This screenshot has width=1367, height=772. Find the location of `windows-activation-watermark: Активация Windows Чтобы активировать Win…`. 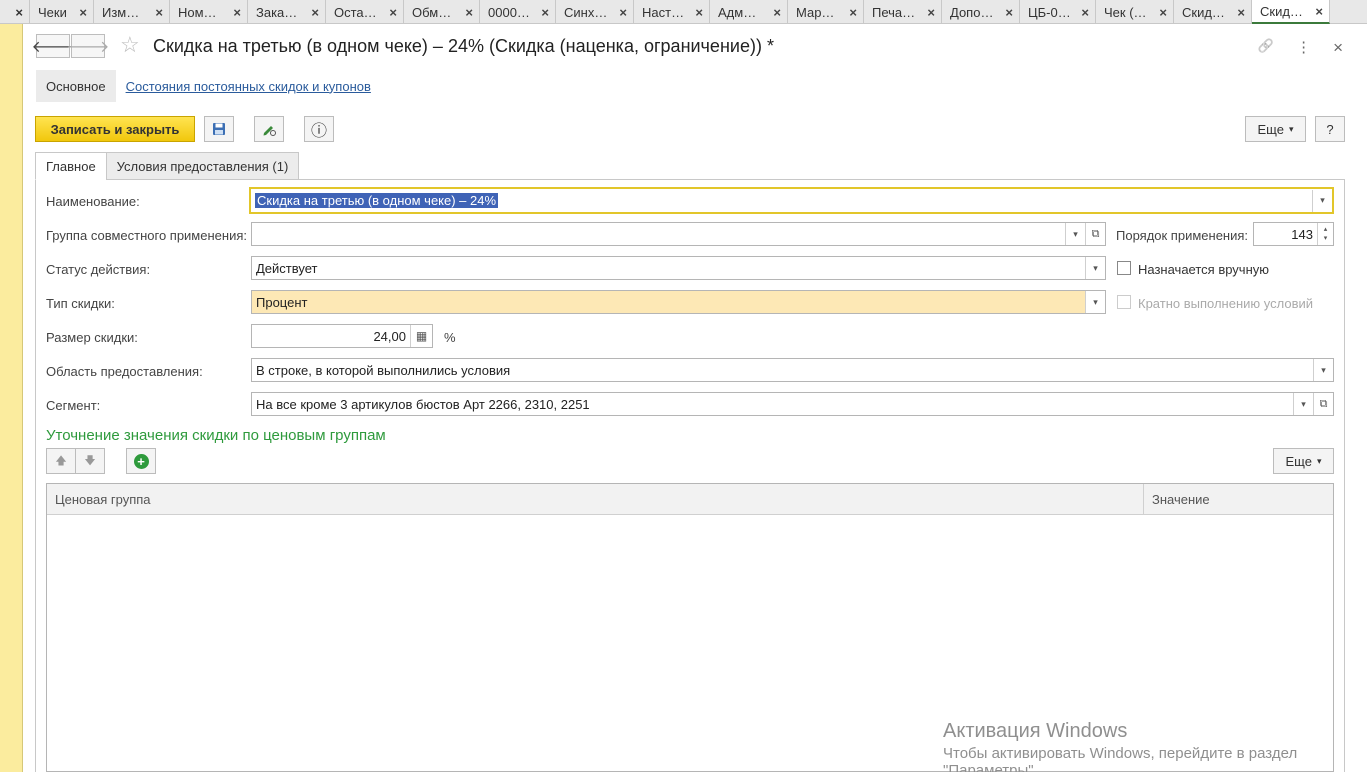

windows-activation-watermark: Активация Windows Чтобы активировать Win… is located at coordinates (1120, 746).